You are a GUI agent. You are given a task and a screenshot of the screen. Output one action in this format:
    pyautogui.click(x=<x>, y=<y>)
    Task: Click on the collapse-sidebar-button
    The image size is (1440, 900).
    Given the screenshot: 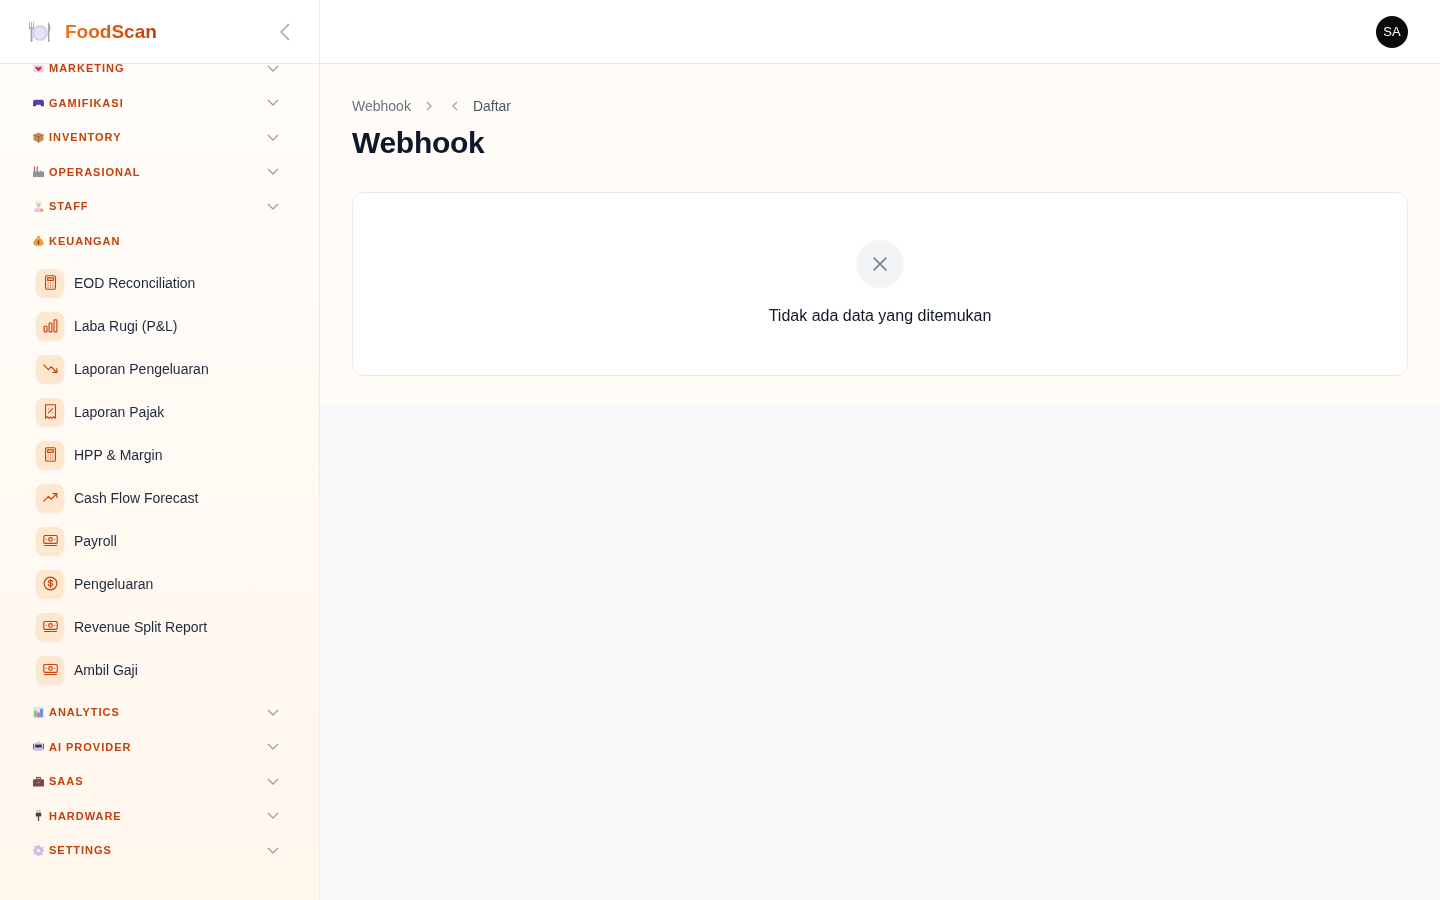 What is the action you would take?
    pyautogui.click(x=285, y=31)
    